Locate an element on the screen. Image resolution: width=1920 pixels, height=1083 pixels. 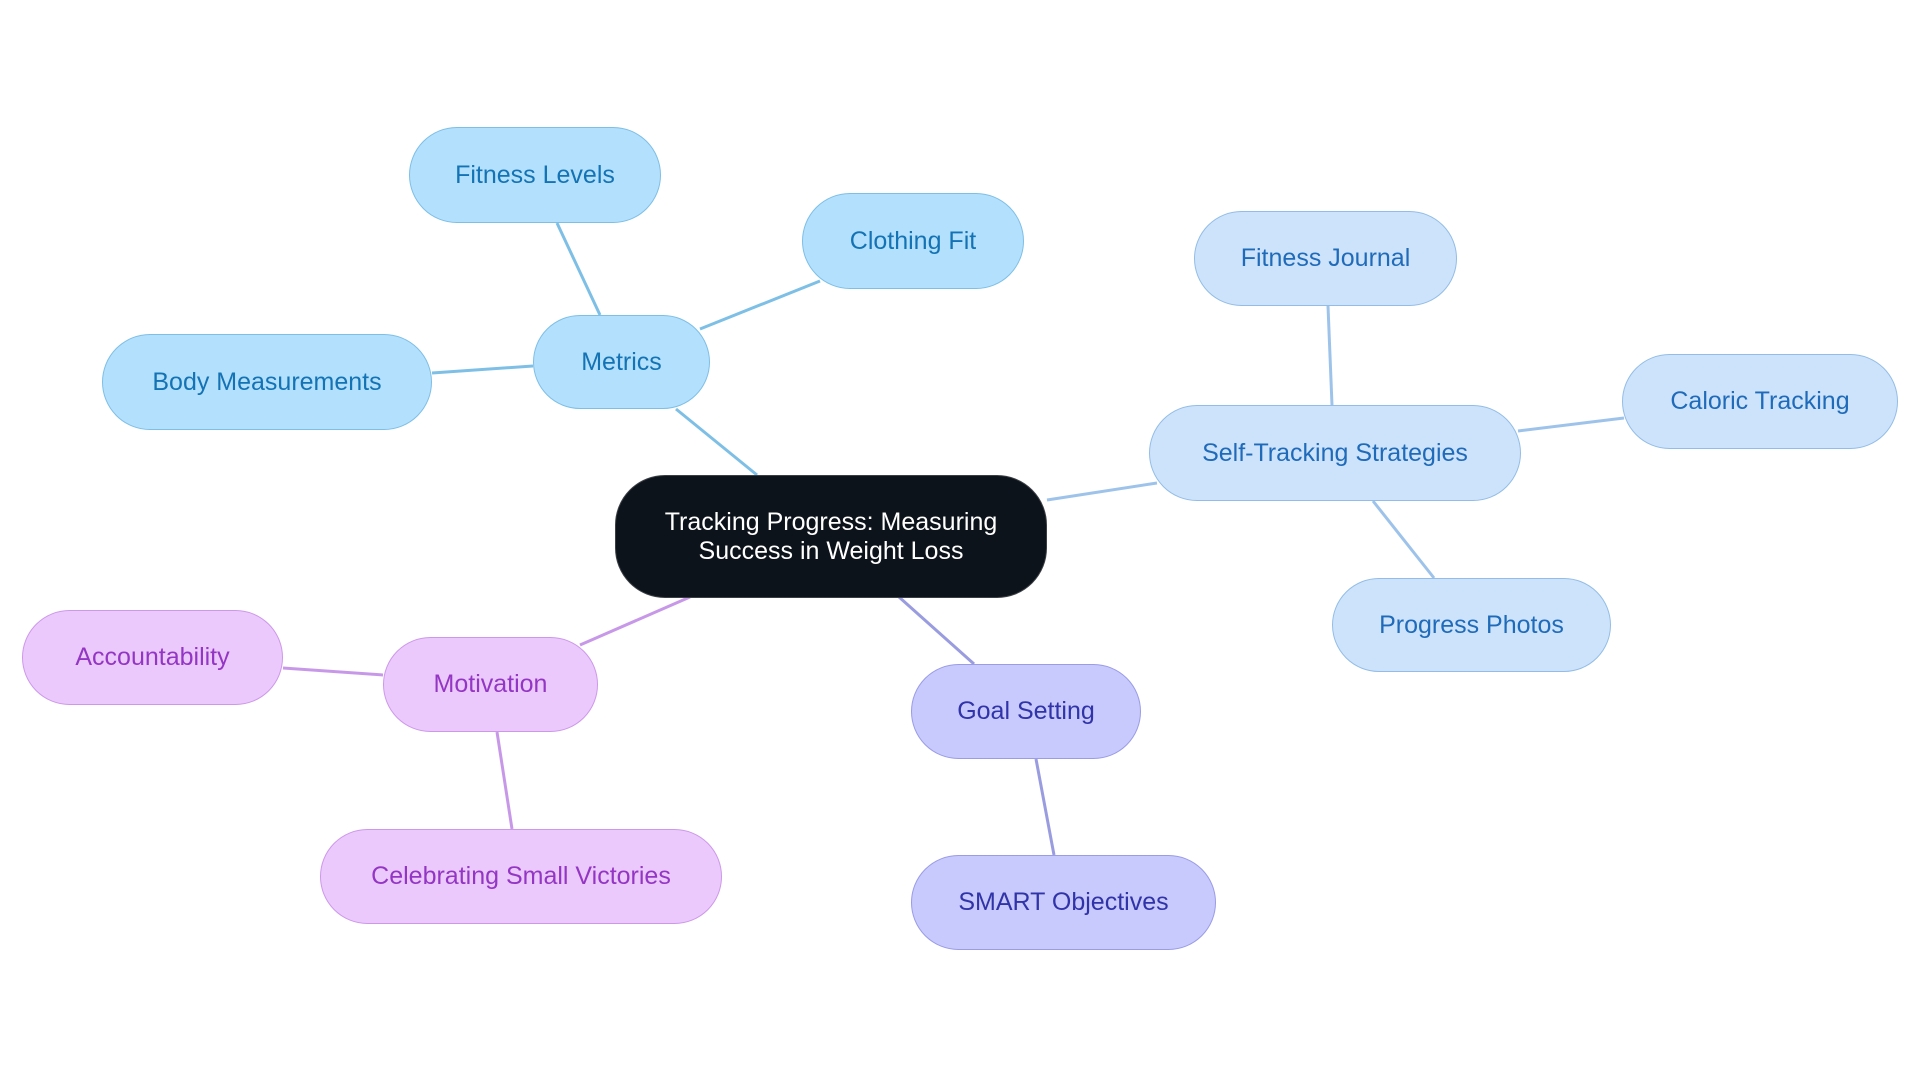
node-celebrating-small-victories: Celebrating Small Victories is located at coordinates (521, 876).